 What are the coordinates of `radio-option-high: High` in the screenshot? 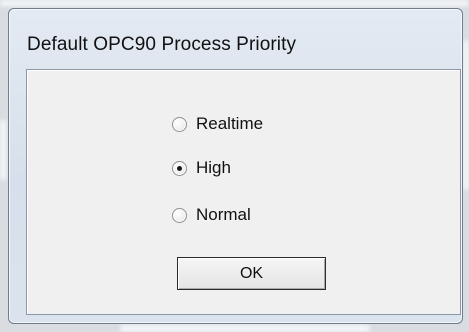 It's located at (201, 168).